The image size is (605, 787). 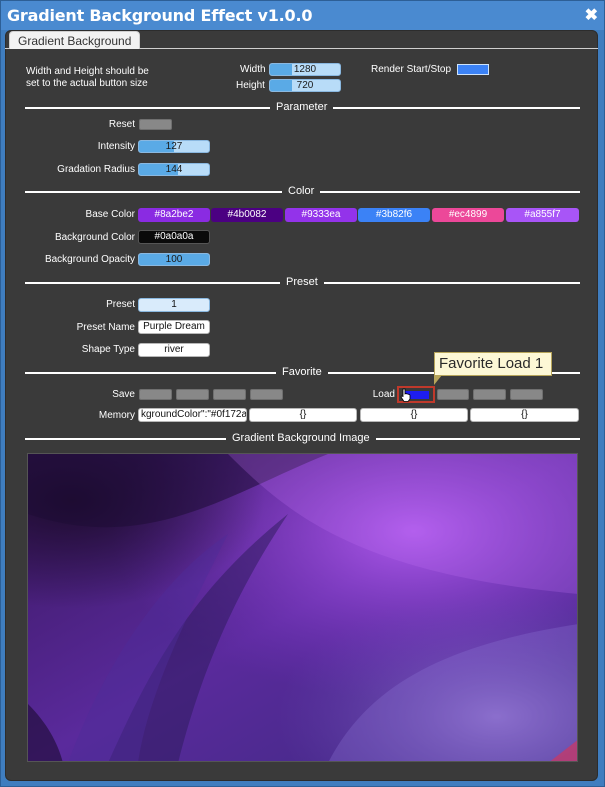 I want to click on save-slot-3-button, so click(x=229, y=394).